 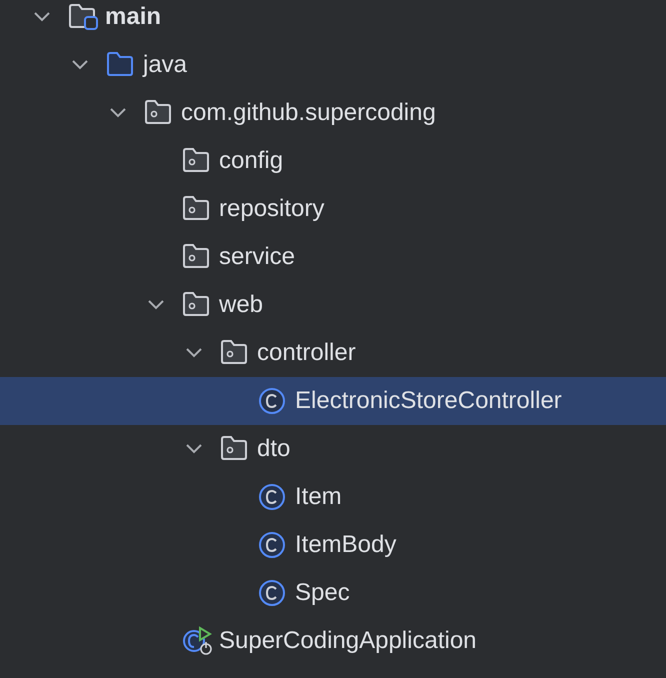 What do you see at coordinates (333, 65) in the screenshot?
I see `tree-item: java` at bounding box center [333, 65].